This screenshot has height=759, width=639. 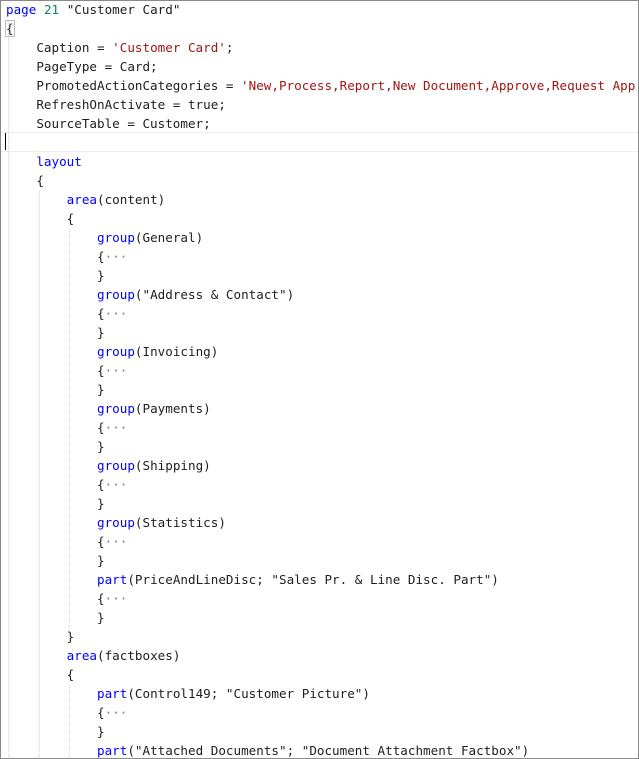 I want to click on code-line: group(Statistics), so click(x=116, y=522).